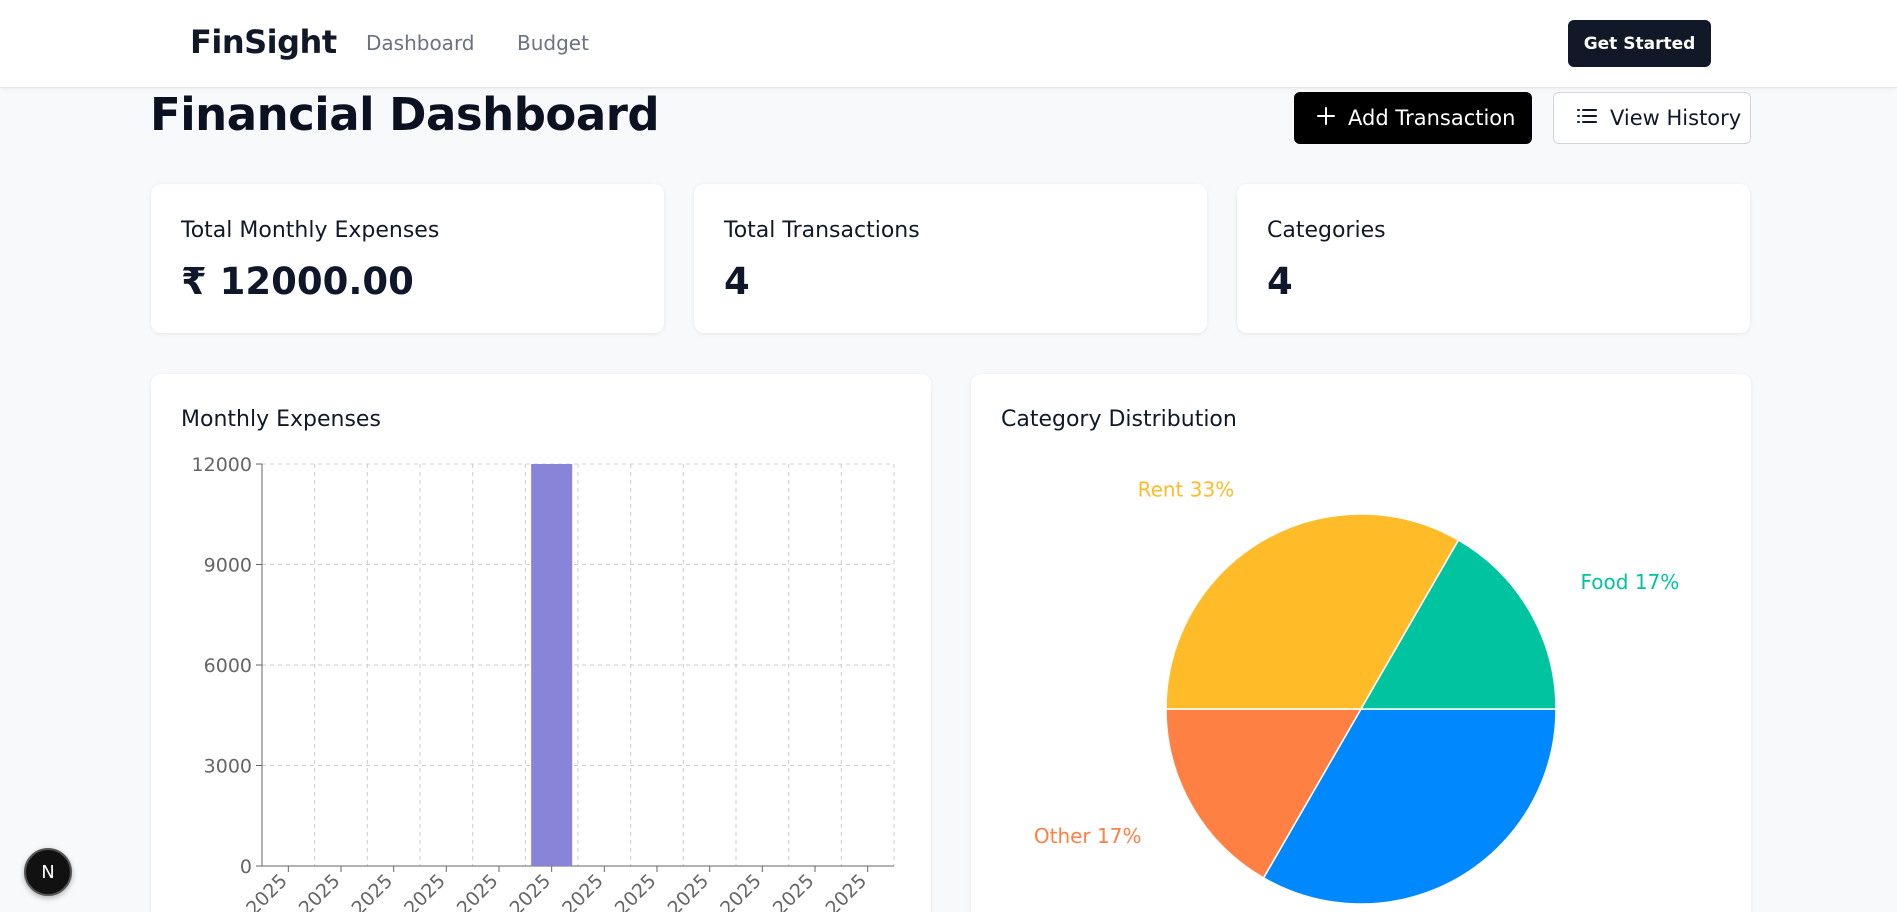 The height and width of the screenshot is (912, 1897). What do you see at coordinates (405, 114) in the screenshot?
I see `page-title: Financial Dashboard` at bounding box center [405, 114].